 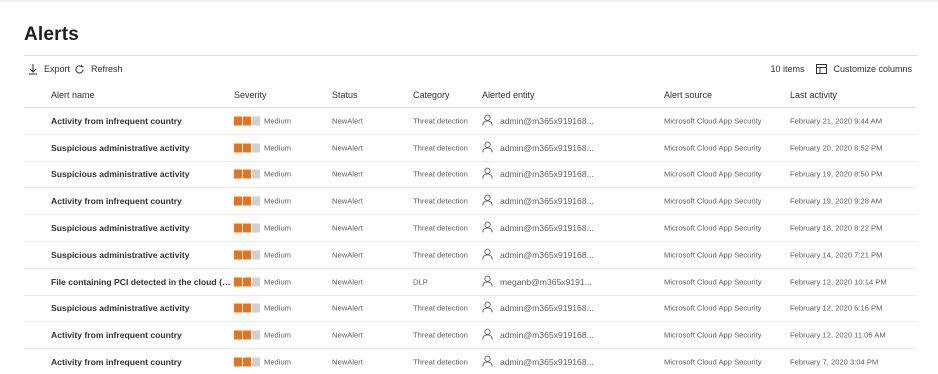 What do you see at coordinates (872, 69) in the screenshot?
I see `customize-columns-label: Customize columns` at bounding box center [872, 69].